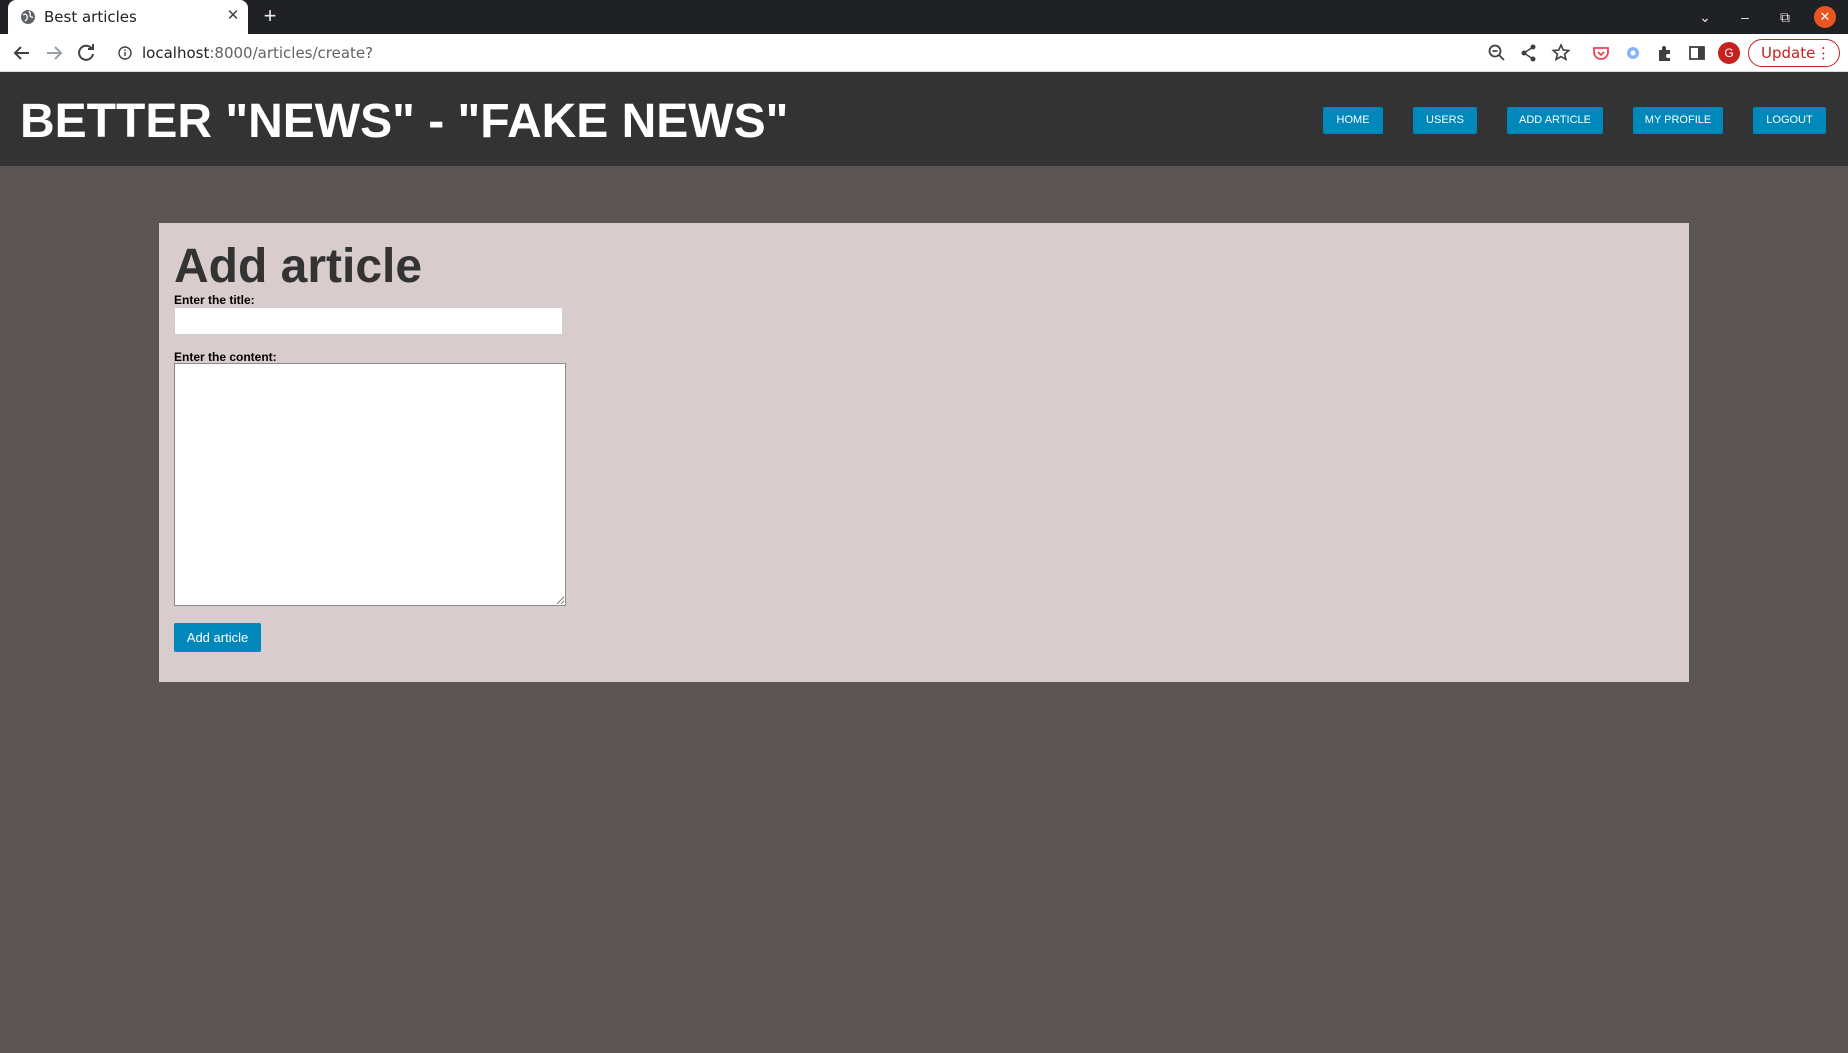  I want to click on site-info-icon, so click(125, 53).